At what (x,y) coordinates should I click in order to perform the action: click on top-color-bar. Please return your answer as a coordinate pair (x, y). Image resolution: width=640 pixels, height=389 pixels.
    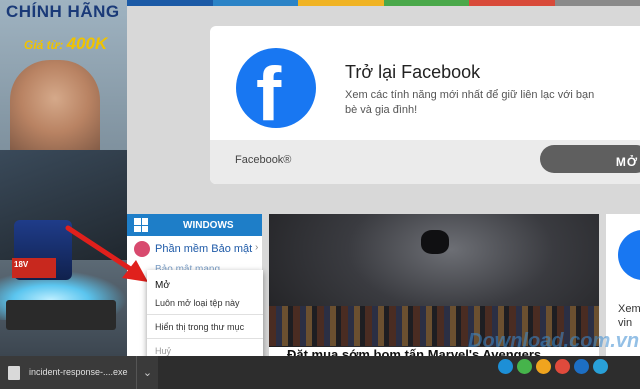
    Looking at the image, I should click on (383, 3).